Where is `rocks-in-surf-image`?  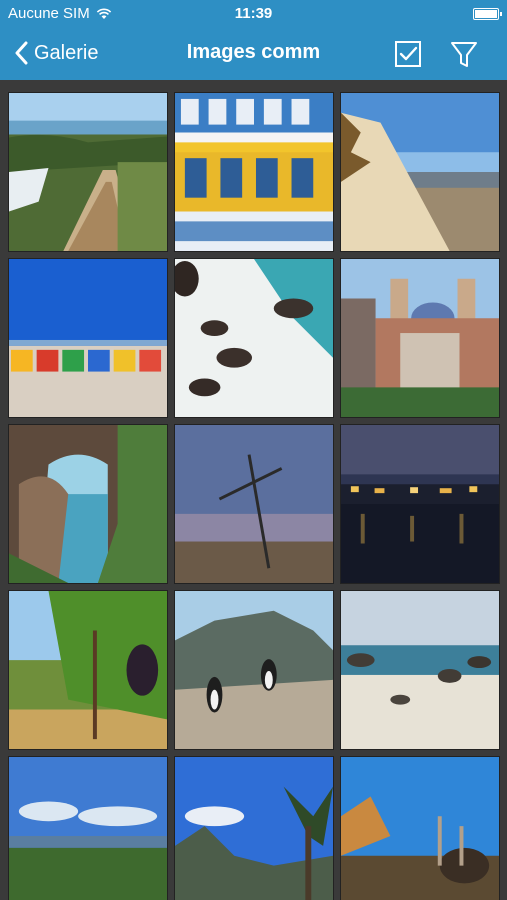 rocks-in-surf-image is located at coordinates (254, 338).